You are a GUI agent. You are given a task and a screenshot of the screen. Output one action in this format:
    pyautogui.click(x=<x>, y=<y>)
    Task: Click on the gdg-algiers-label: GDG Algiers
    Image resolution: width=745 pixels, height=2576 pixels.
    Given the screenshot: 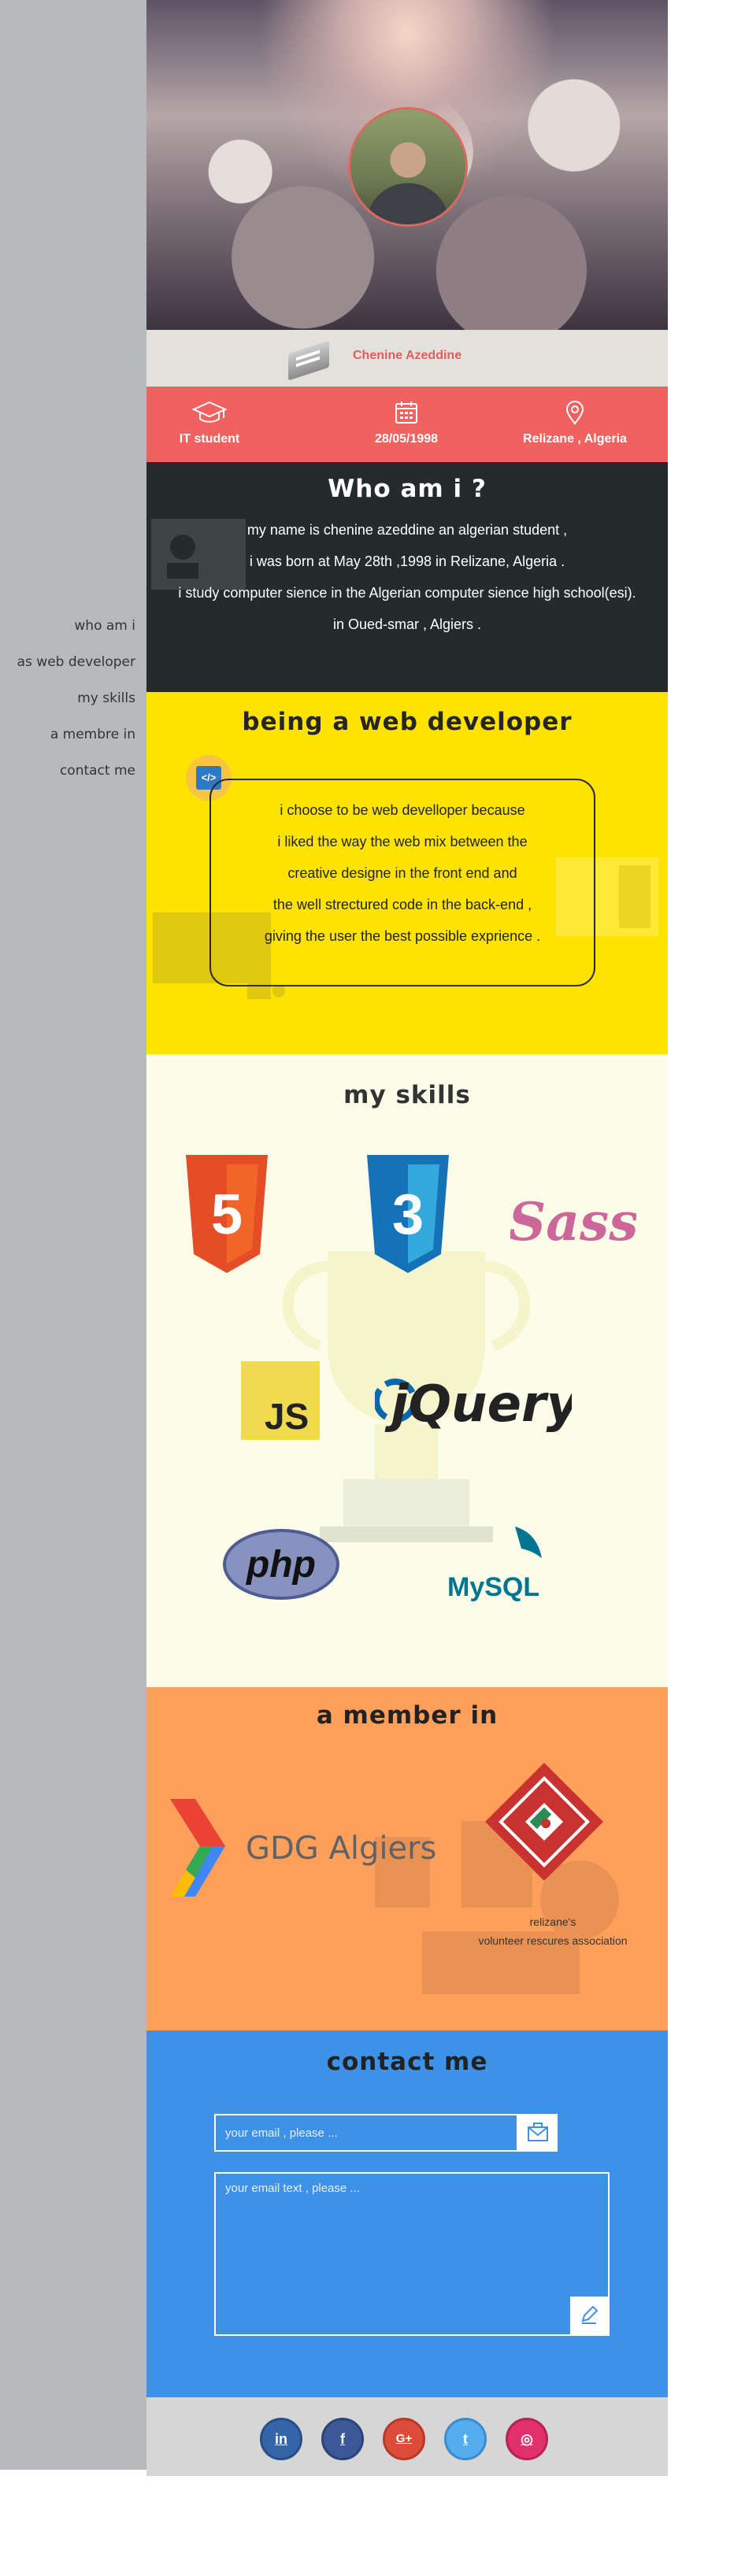 What is the action you would take?
    pyautogui.click(x=341, y=1848)
    